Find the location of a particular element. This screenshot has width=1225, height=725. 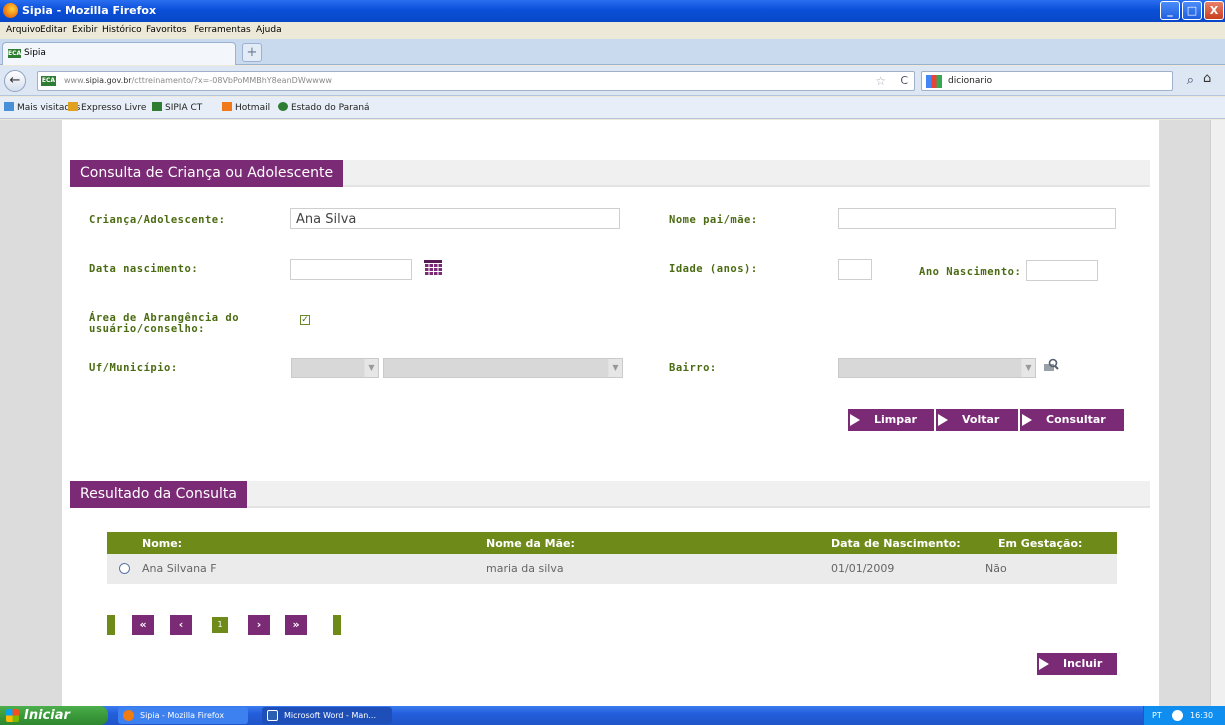

ano-nascimento-label: Ano Nascimento: is located at coordinates (970, 272).